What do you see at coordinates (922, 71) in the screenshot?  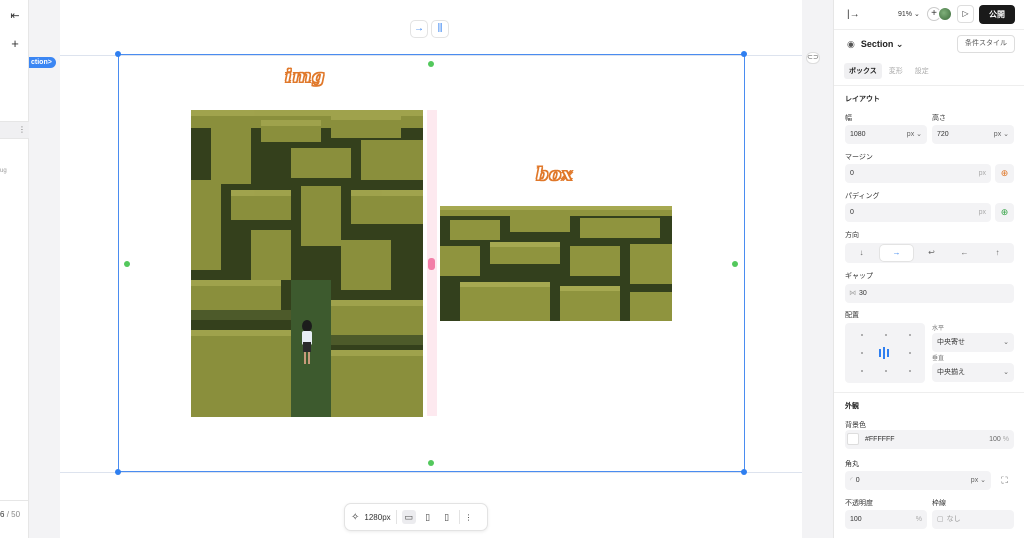 I see `tab-settings: 設定` at bounding box center [922, 71].